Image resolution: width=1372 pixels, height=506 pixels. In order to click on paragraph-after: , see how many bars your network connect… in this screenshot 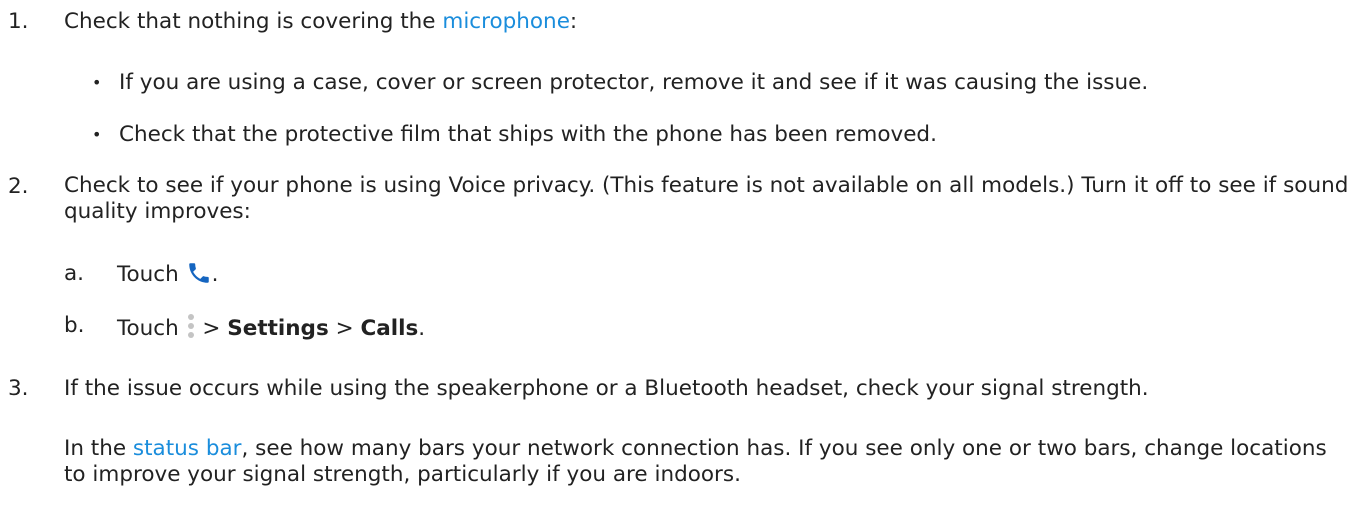, I will do `click(695, 461)`.